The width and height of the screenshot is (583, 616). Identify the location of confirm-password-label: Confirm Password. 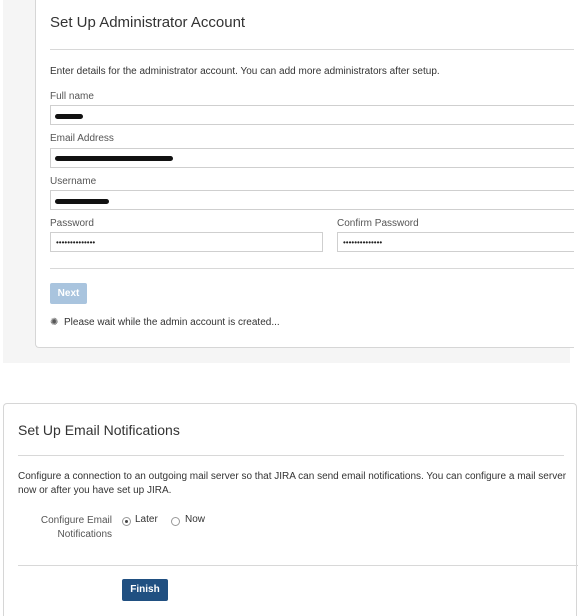
(378, 223).